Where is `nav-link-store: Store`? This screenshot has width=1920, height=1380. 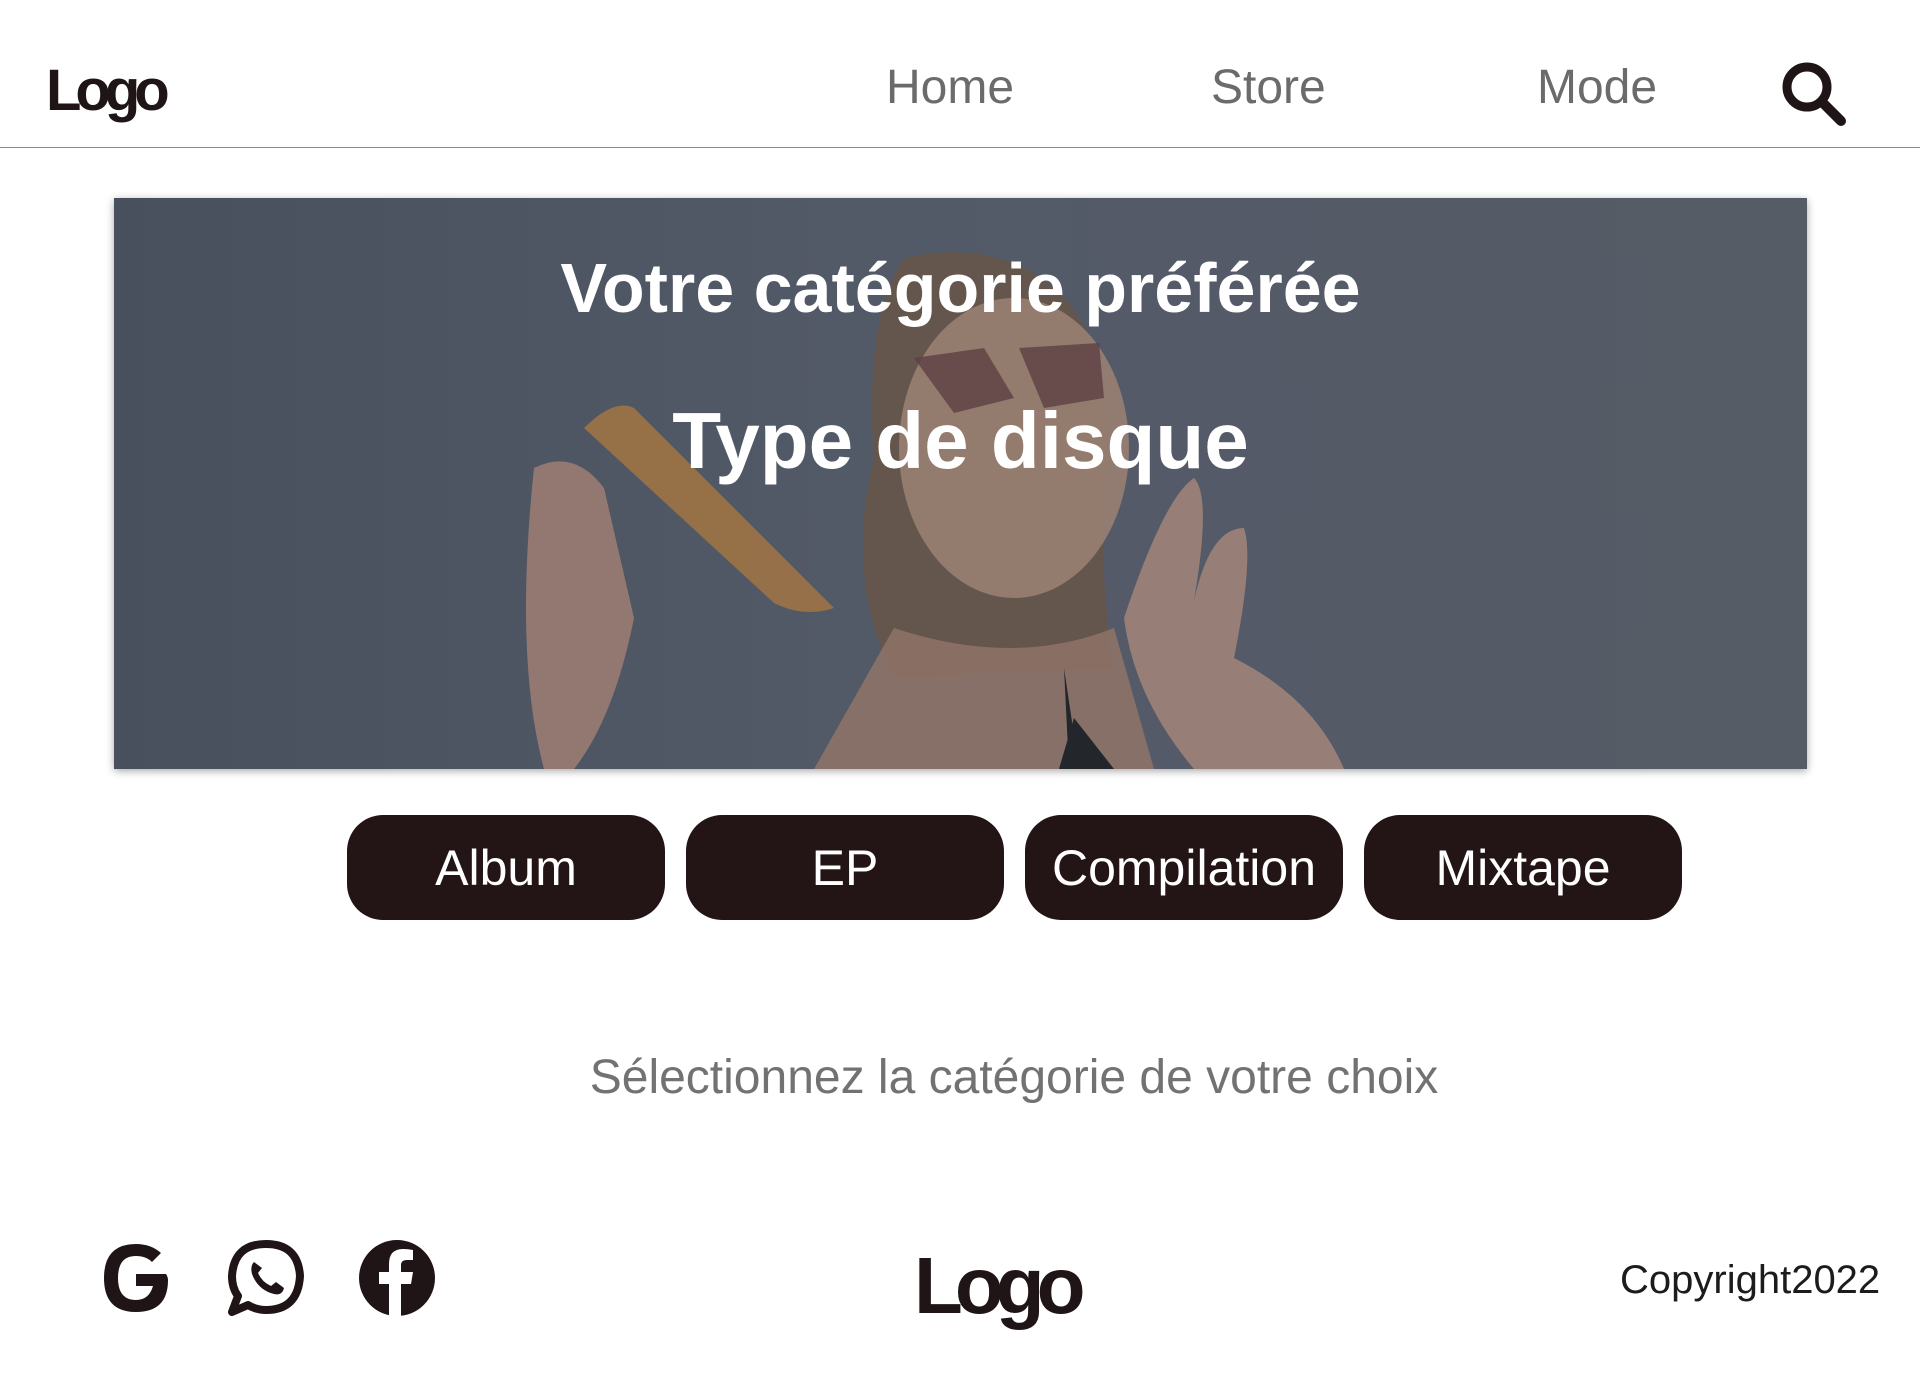 nav-link-store: Store is located at coordinates (1268, 88).